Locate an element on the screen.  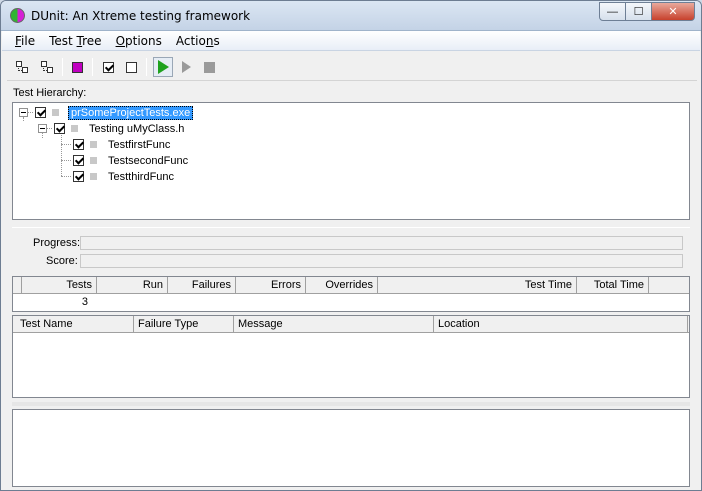
test-hierarchy-label: Test Hierarchy: is located at coordinates (50, 93).